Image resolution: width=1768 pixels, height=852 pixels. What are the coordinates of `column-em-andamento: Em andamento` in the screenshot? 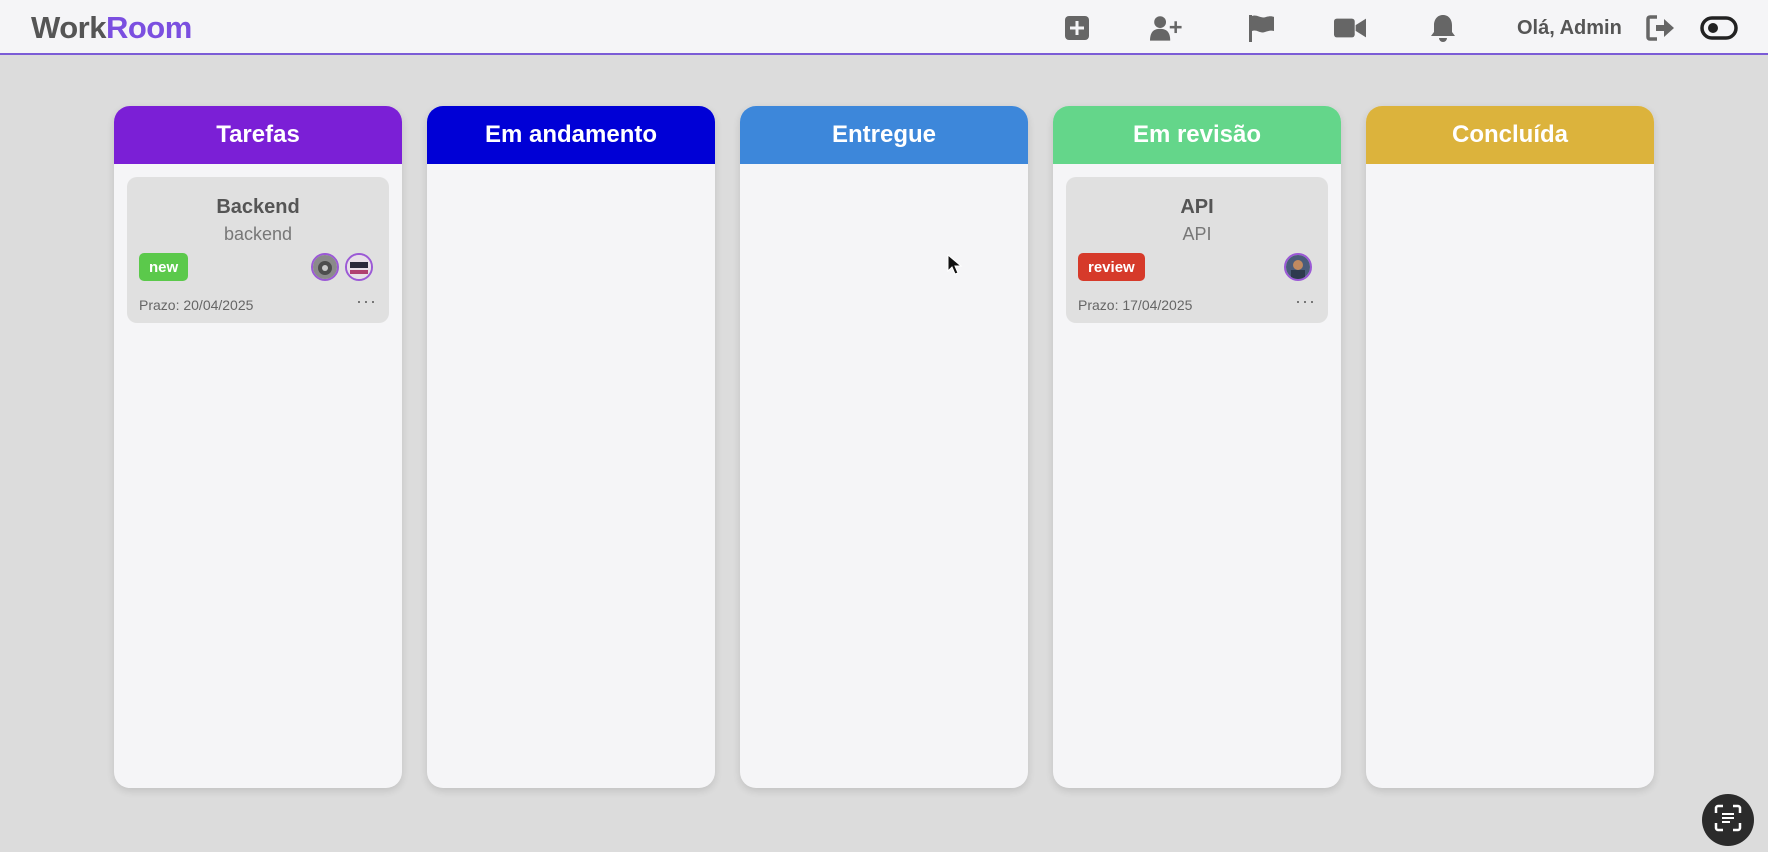 It's located at (571, 447).